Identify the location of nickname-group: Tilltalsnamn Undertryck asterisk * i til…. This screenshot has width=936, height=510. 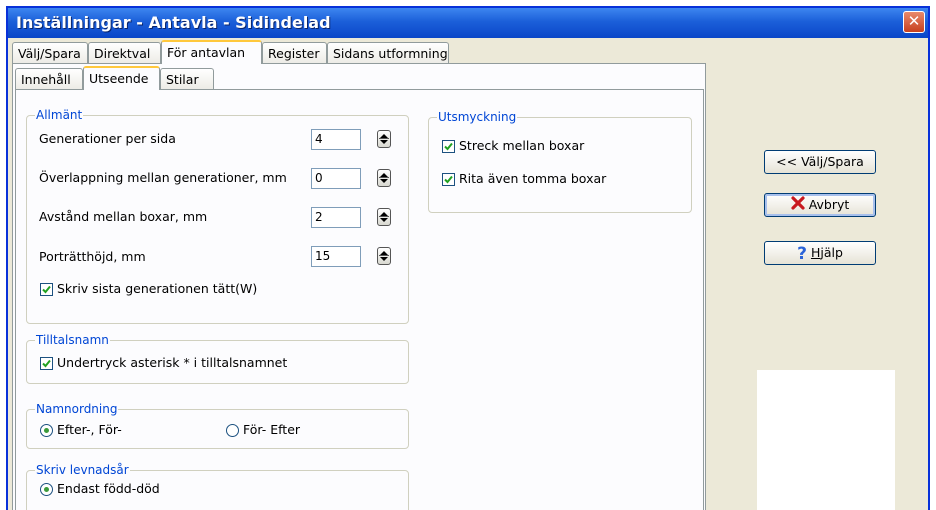
(217, 358).